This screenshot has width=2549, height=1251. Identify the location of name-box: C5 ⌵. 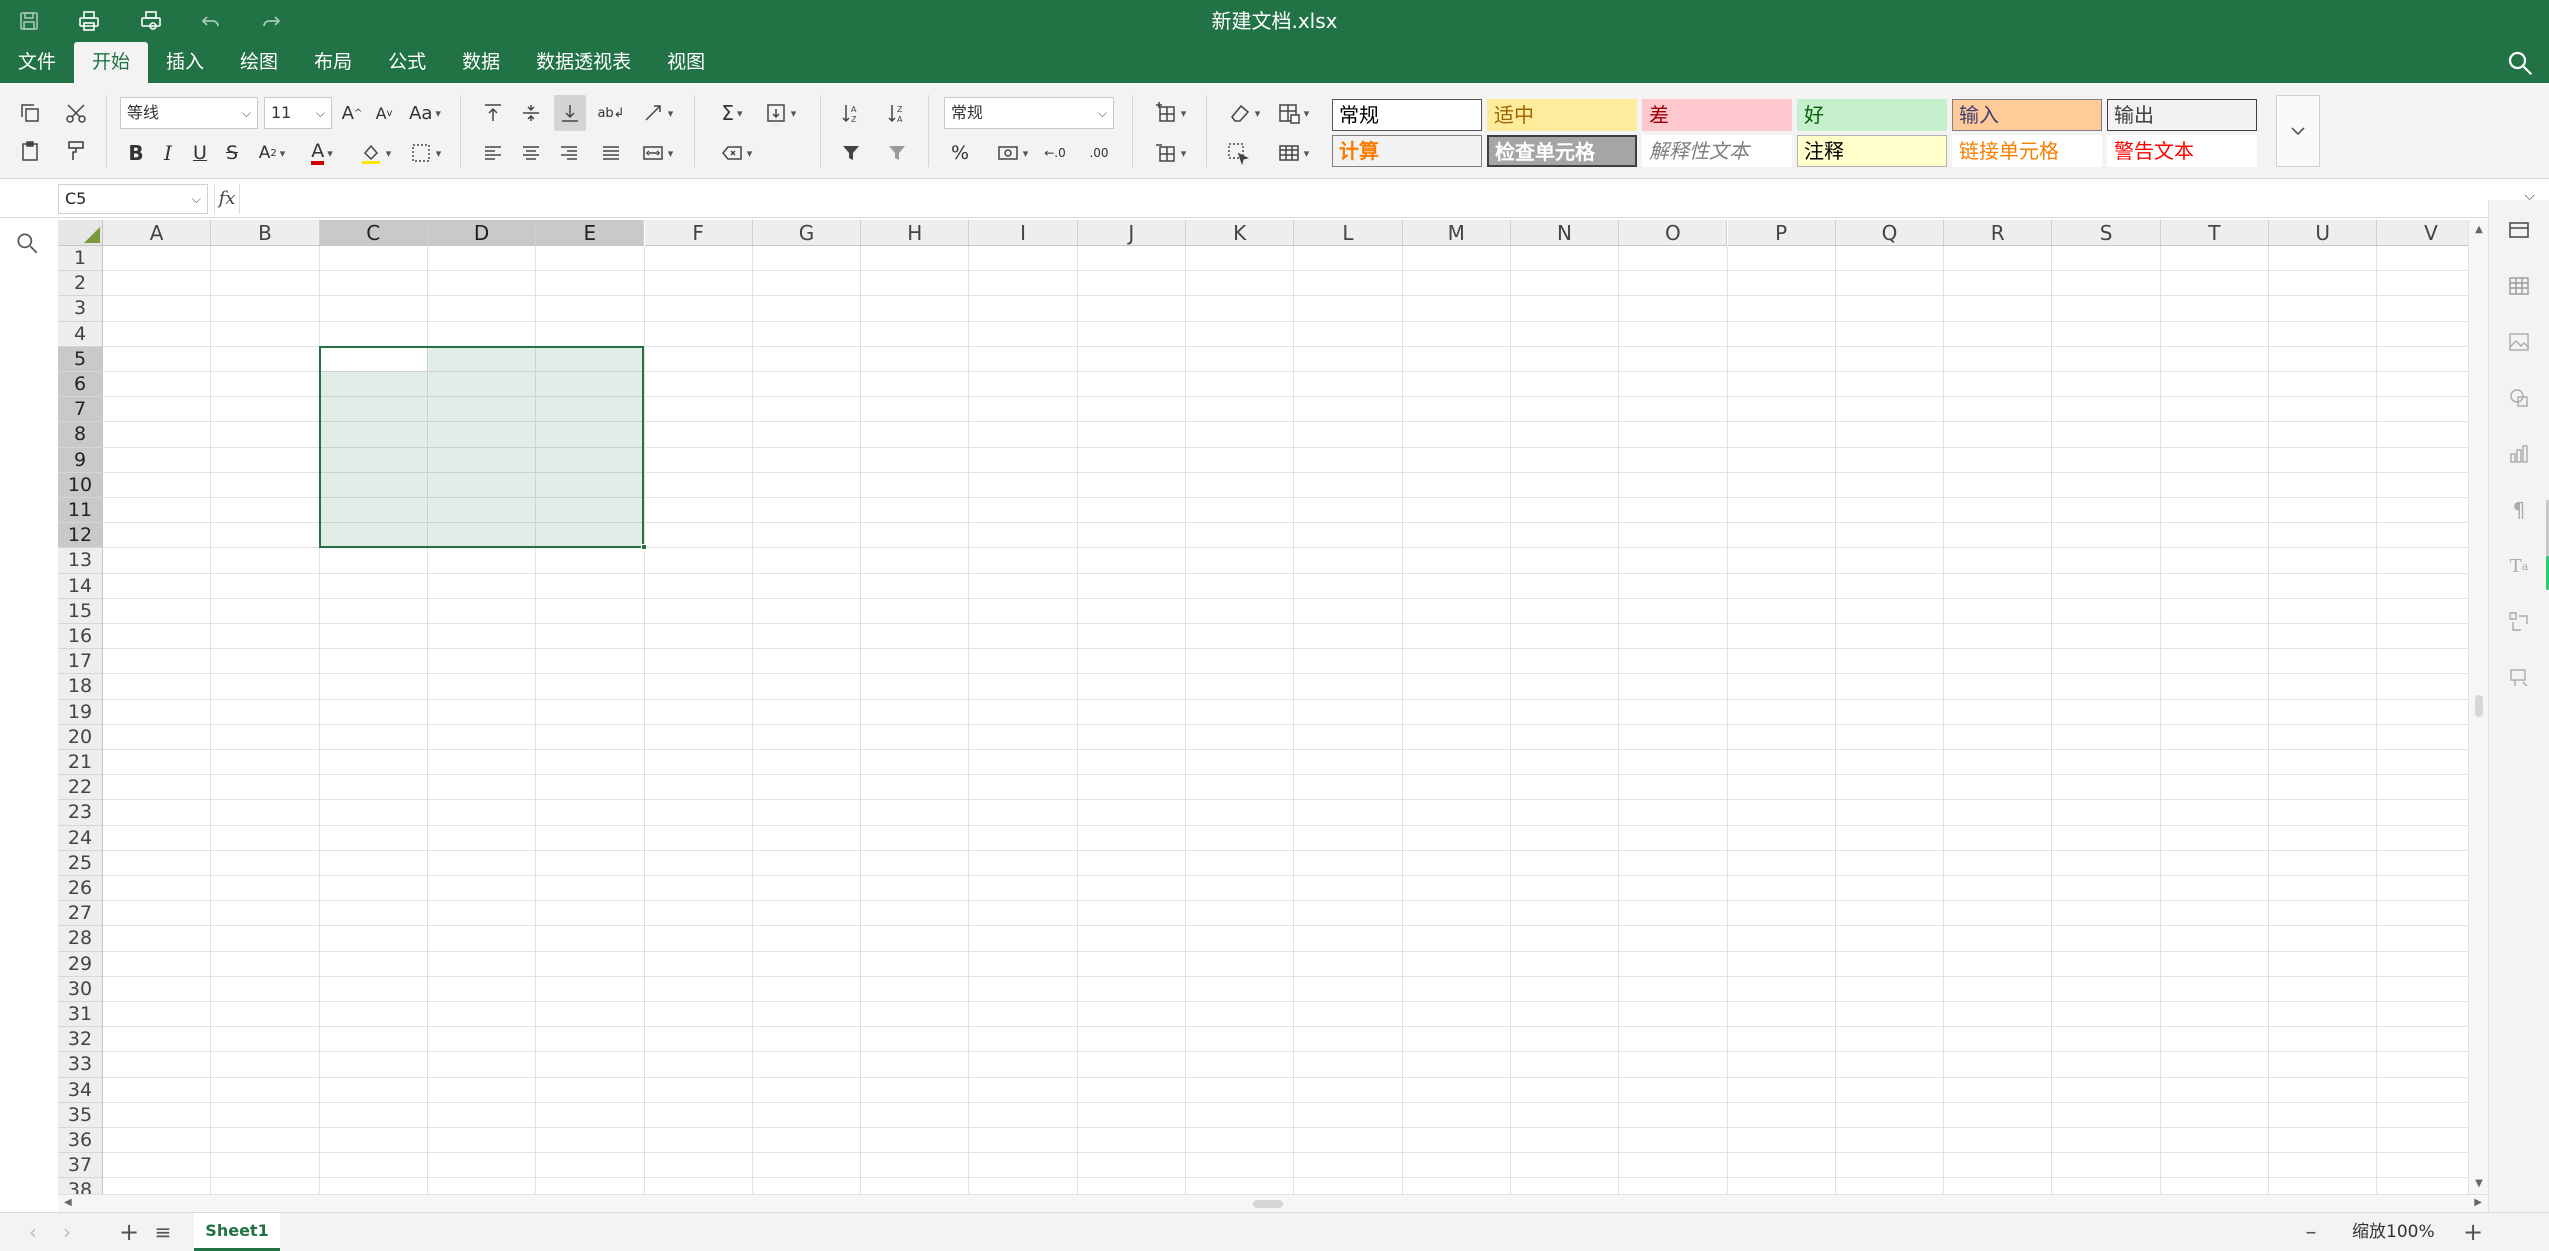
(133, 199).